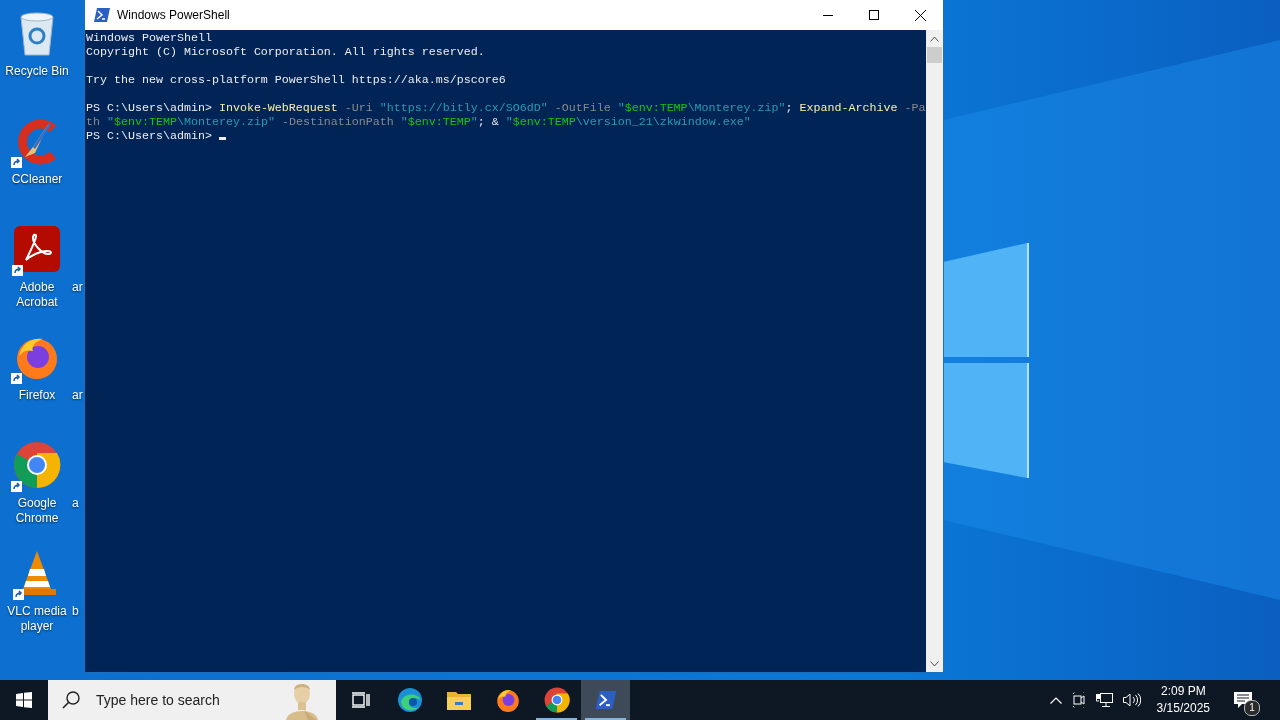 Image resolution: width=1280 pixels, height=720 pixels. Describe the element at coordinates (409, 700) in the screenshot. I see `edge-icon` at that location.